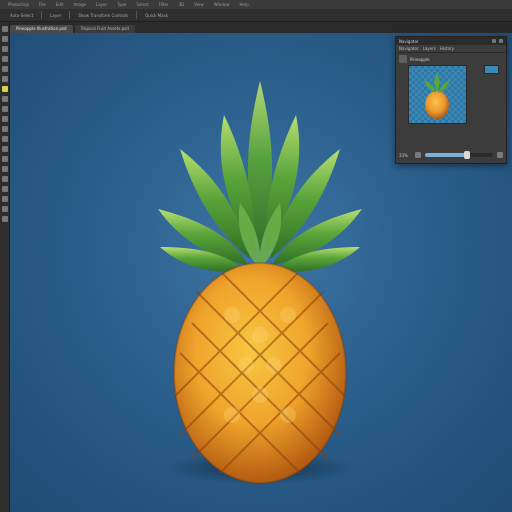  What do you see at coordinates (260, 373) in the screenshot?
I see `pineapple-body` at bounding box center [260, 373].